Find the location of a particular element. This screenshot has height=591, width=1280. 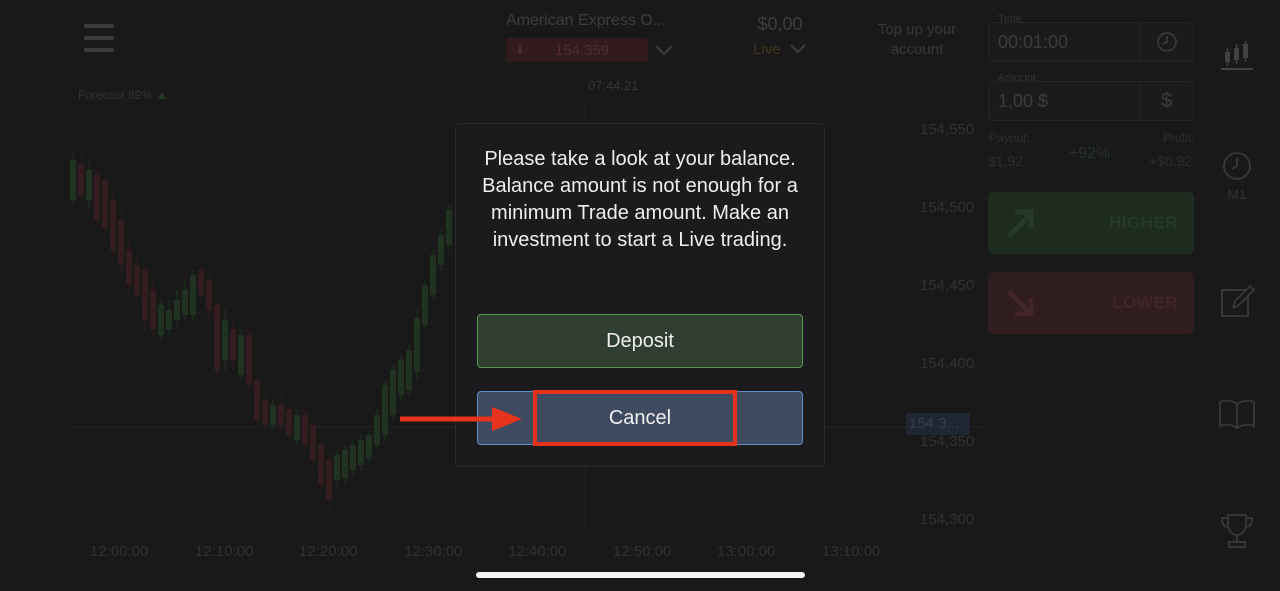

candlestick-icon is located at coordinates (1237, 55).